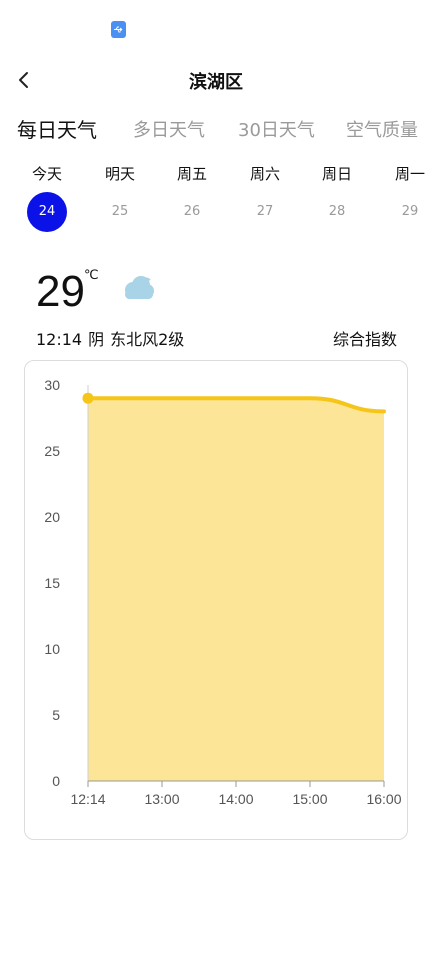 This screenshot has height=960, width=432. I want to click on status-bar, so click(216, 28).